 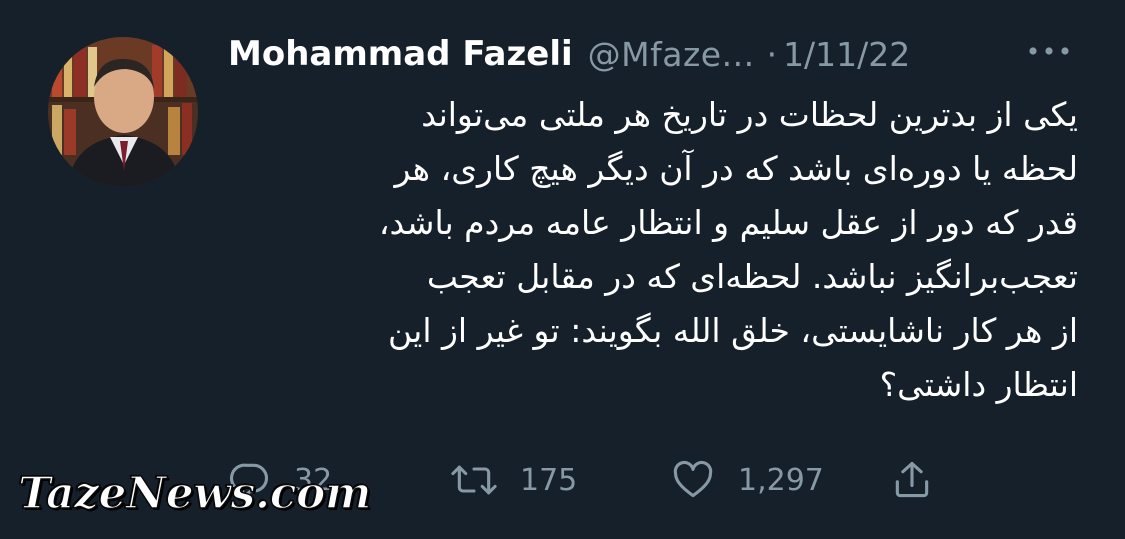 I want to click on like-count: 1,297, so click(x=781, y=480).